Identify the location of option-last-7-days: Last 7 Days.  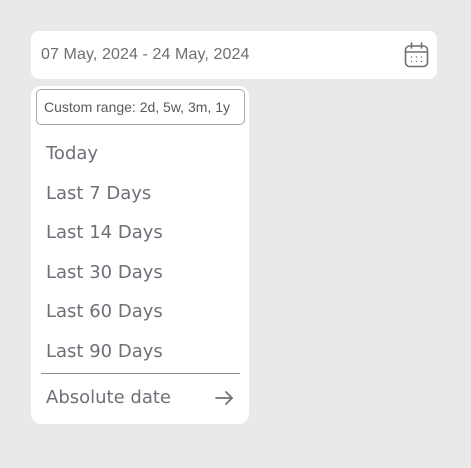
(98, 194).